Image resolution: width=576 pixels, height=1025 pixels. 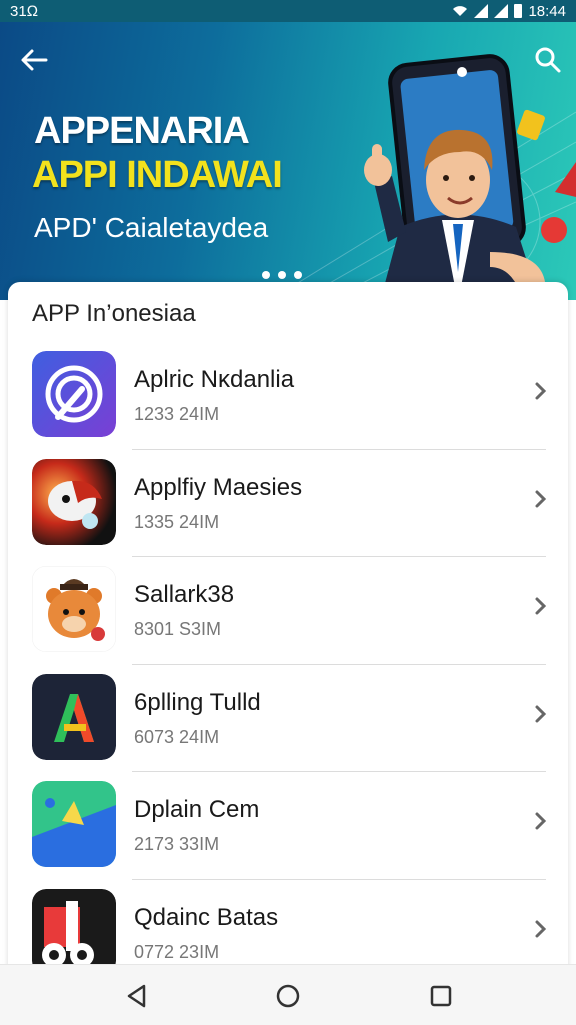 I want to click on list-item: Applfiy Maesies 1335 24IM, so click(x=288, y=503).